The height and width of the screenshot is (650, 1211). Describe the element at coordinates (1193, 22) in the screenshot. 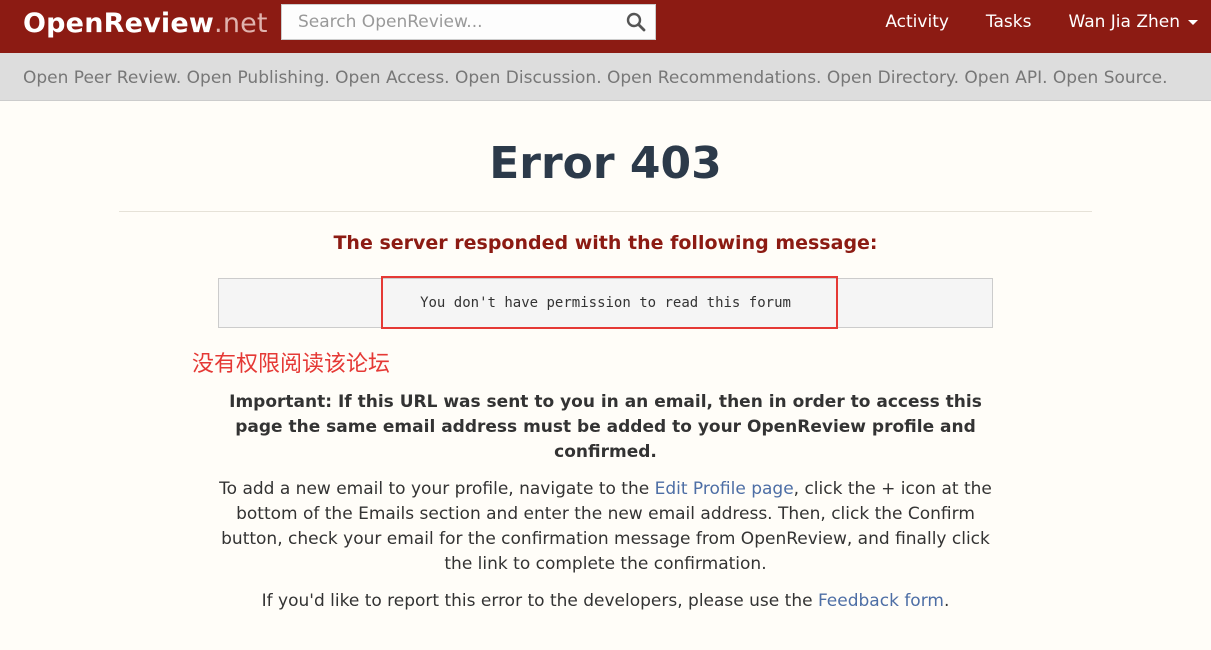

I see `caret-down-icon` at that location.